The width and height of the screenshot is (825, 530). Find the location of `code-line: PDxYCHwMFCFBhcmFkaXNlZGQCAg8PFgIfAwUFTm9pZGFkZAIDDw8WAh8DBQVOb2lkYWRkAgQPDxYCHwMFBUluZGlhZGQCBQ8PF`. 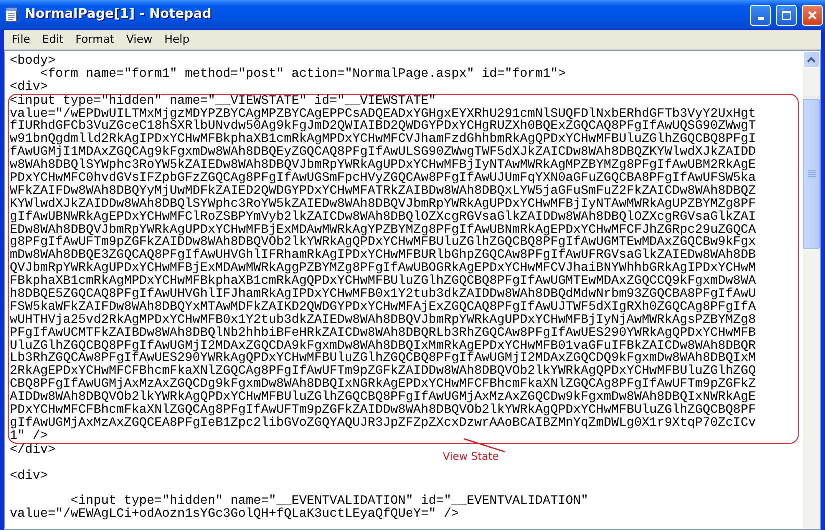

code-line: PDxYCHwMFCFBhcmFkaXNlZGQCAg8PFgIfAwUFTm9pZGFkZAIDDw8WAh8DBQVOb2lkYWRkAgQPDxYCHwMFBUluZGlhZGQCBQ8PF is located at coordinates (383, 410).